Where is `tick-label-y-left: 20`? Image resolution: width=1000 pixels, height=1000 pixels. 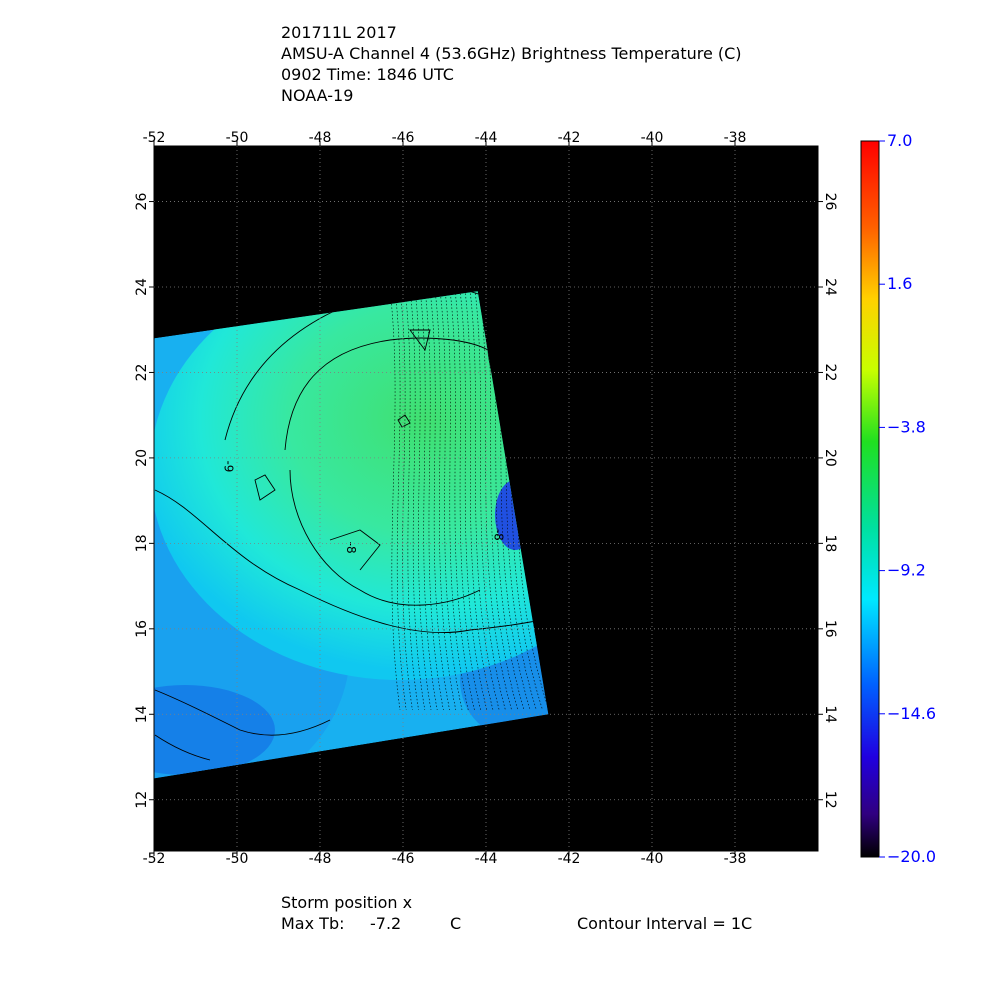 tick-label-y-left: 20 is located at coordinates (142, 458).